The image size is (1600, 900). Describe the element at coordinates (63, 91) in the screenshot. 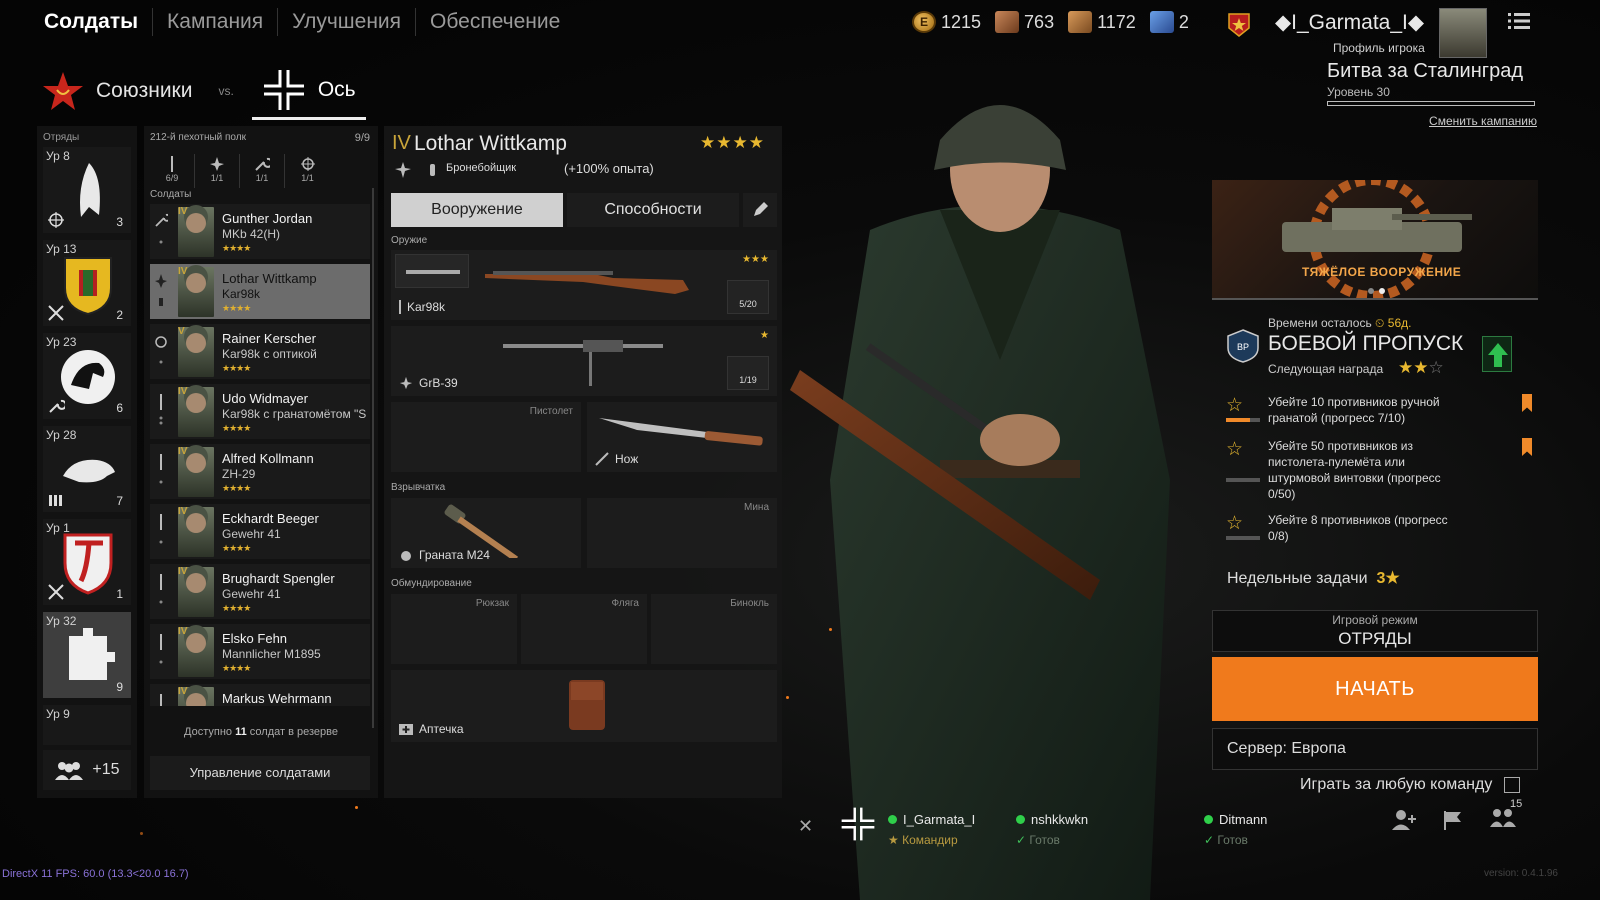

I see `red-star-icon` at that location.